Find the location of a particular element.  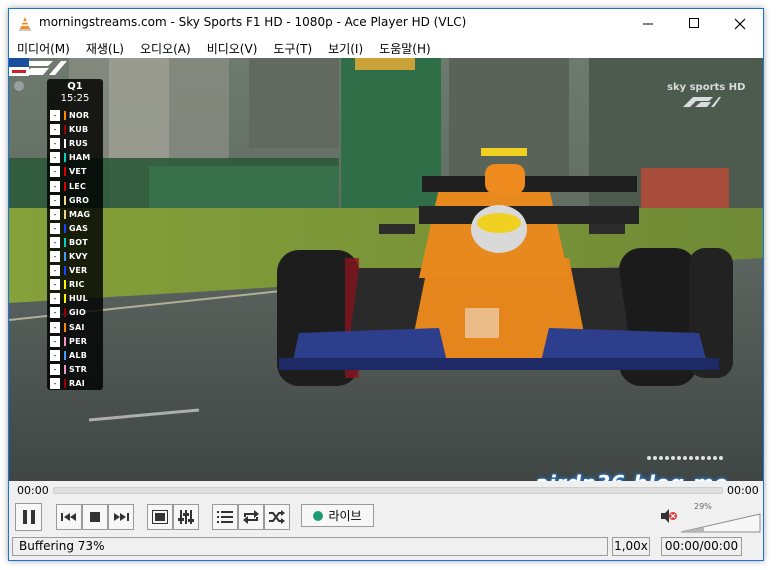

tower-row: - HUL is located at coordinates (75, 298).